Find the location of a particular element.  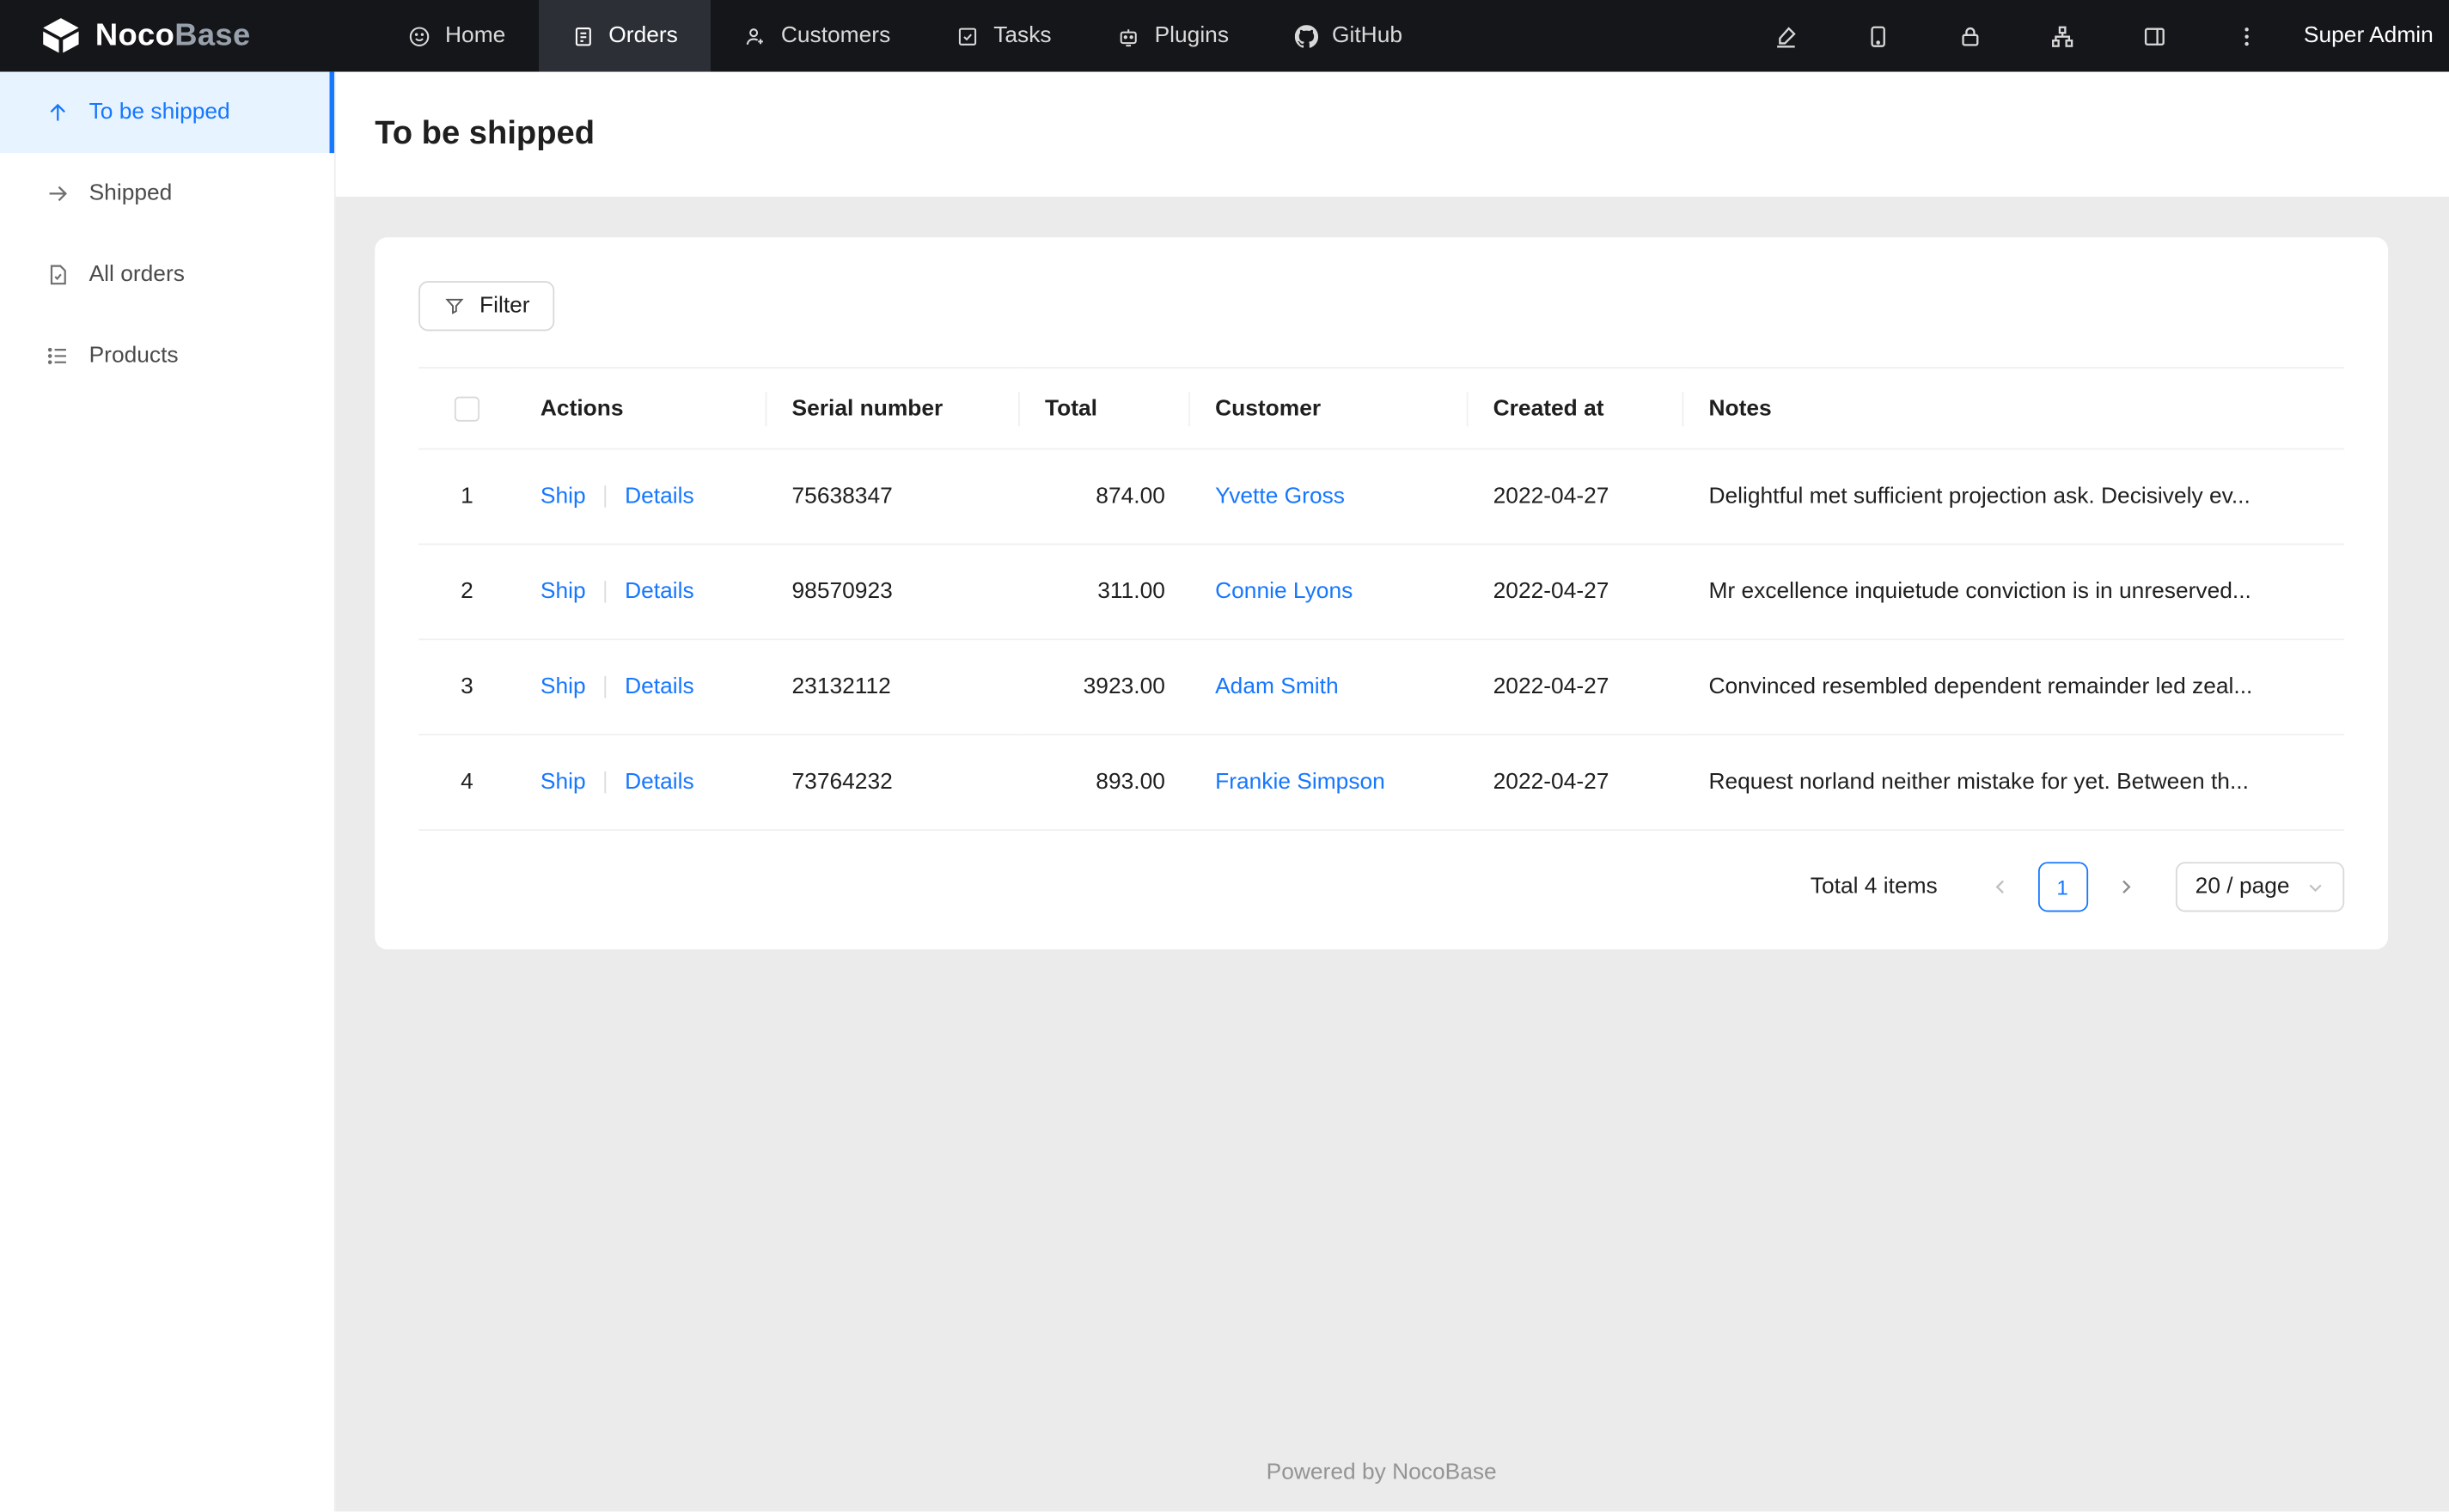

column-header-select is located at coordinates (467, 408).